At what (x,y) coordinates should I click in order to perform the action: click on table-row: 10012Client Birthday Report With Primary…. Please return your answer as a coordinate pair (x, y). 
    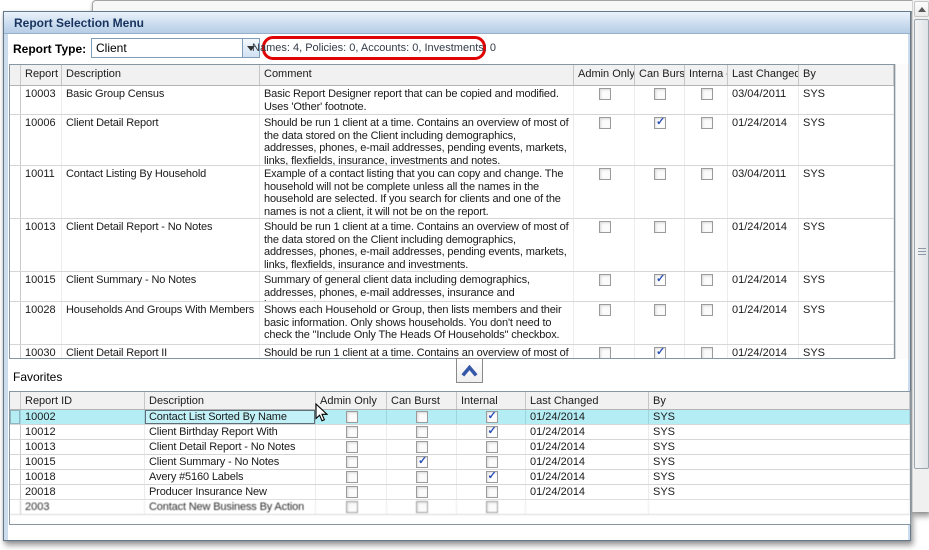
    Looking at the image, I should click on (460, 432).